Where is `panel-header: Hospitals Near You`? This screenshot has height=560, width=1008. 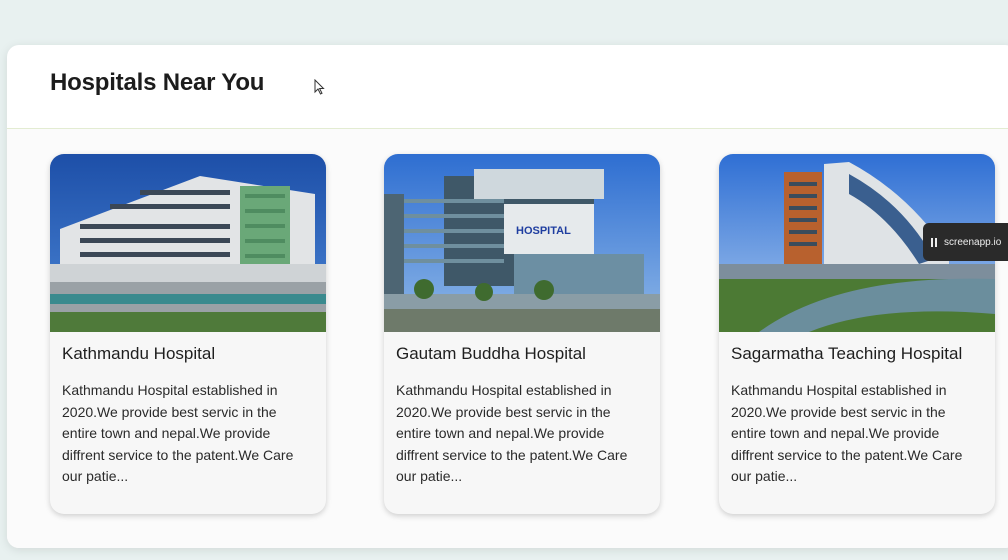 panel-header: Hospitals Near You is located at coordinates (507, 87).